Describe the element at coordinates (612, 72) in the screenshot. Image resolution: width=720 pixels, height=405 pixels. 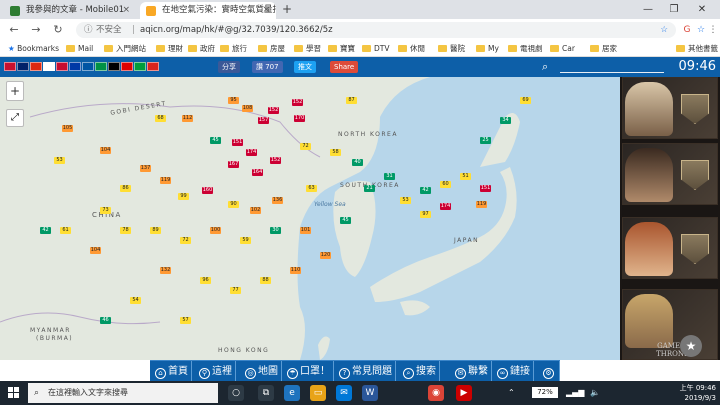
I see `search-underline` at that location.